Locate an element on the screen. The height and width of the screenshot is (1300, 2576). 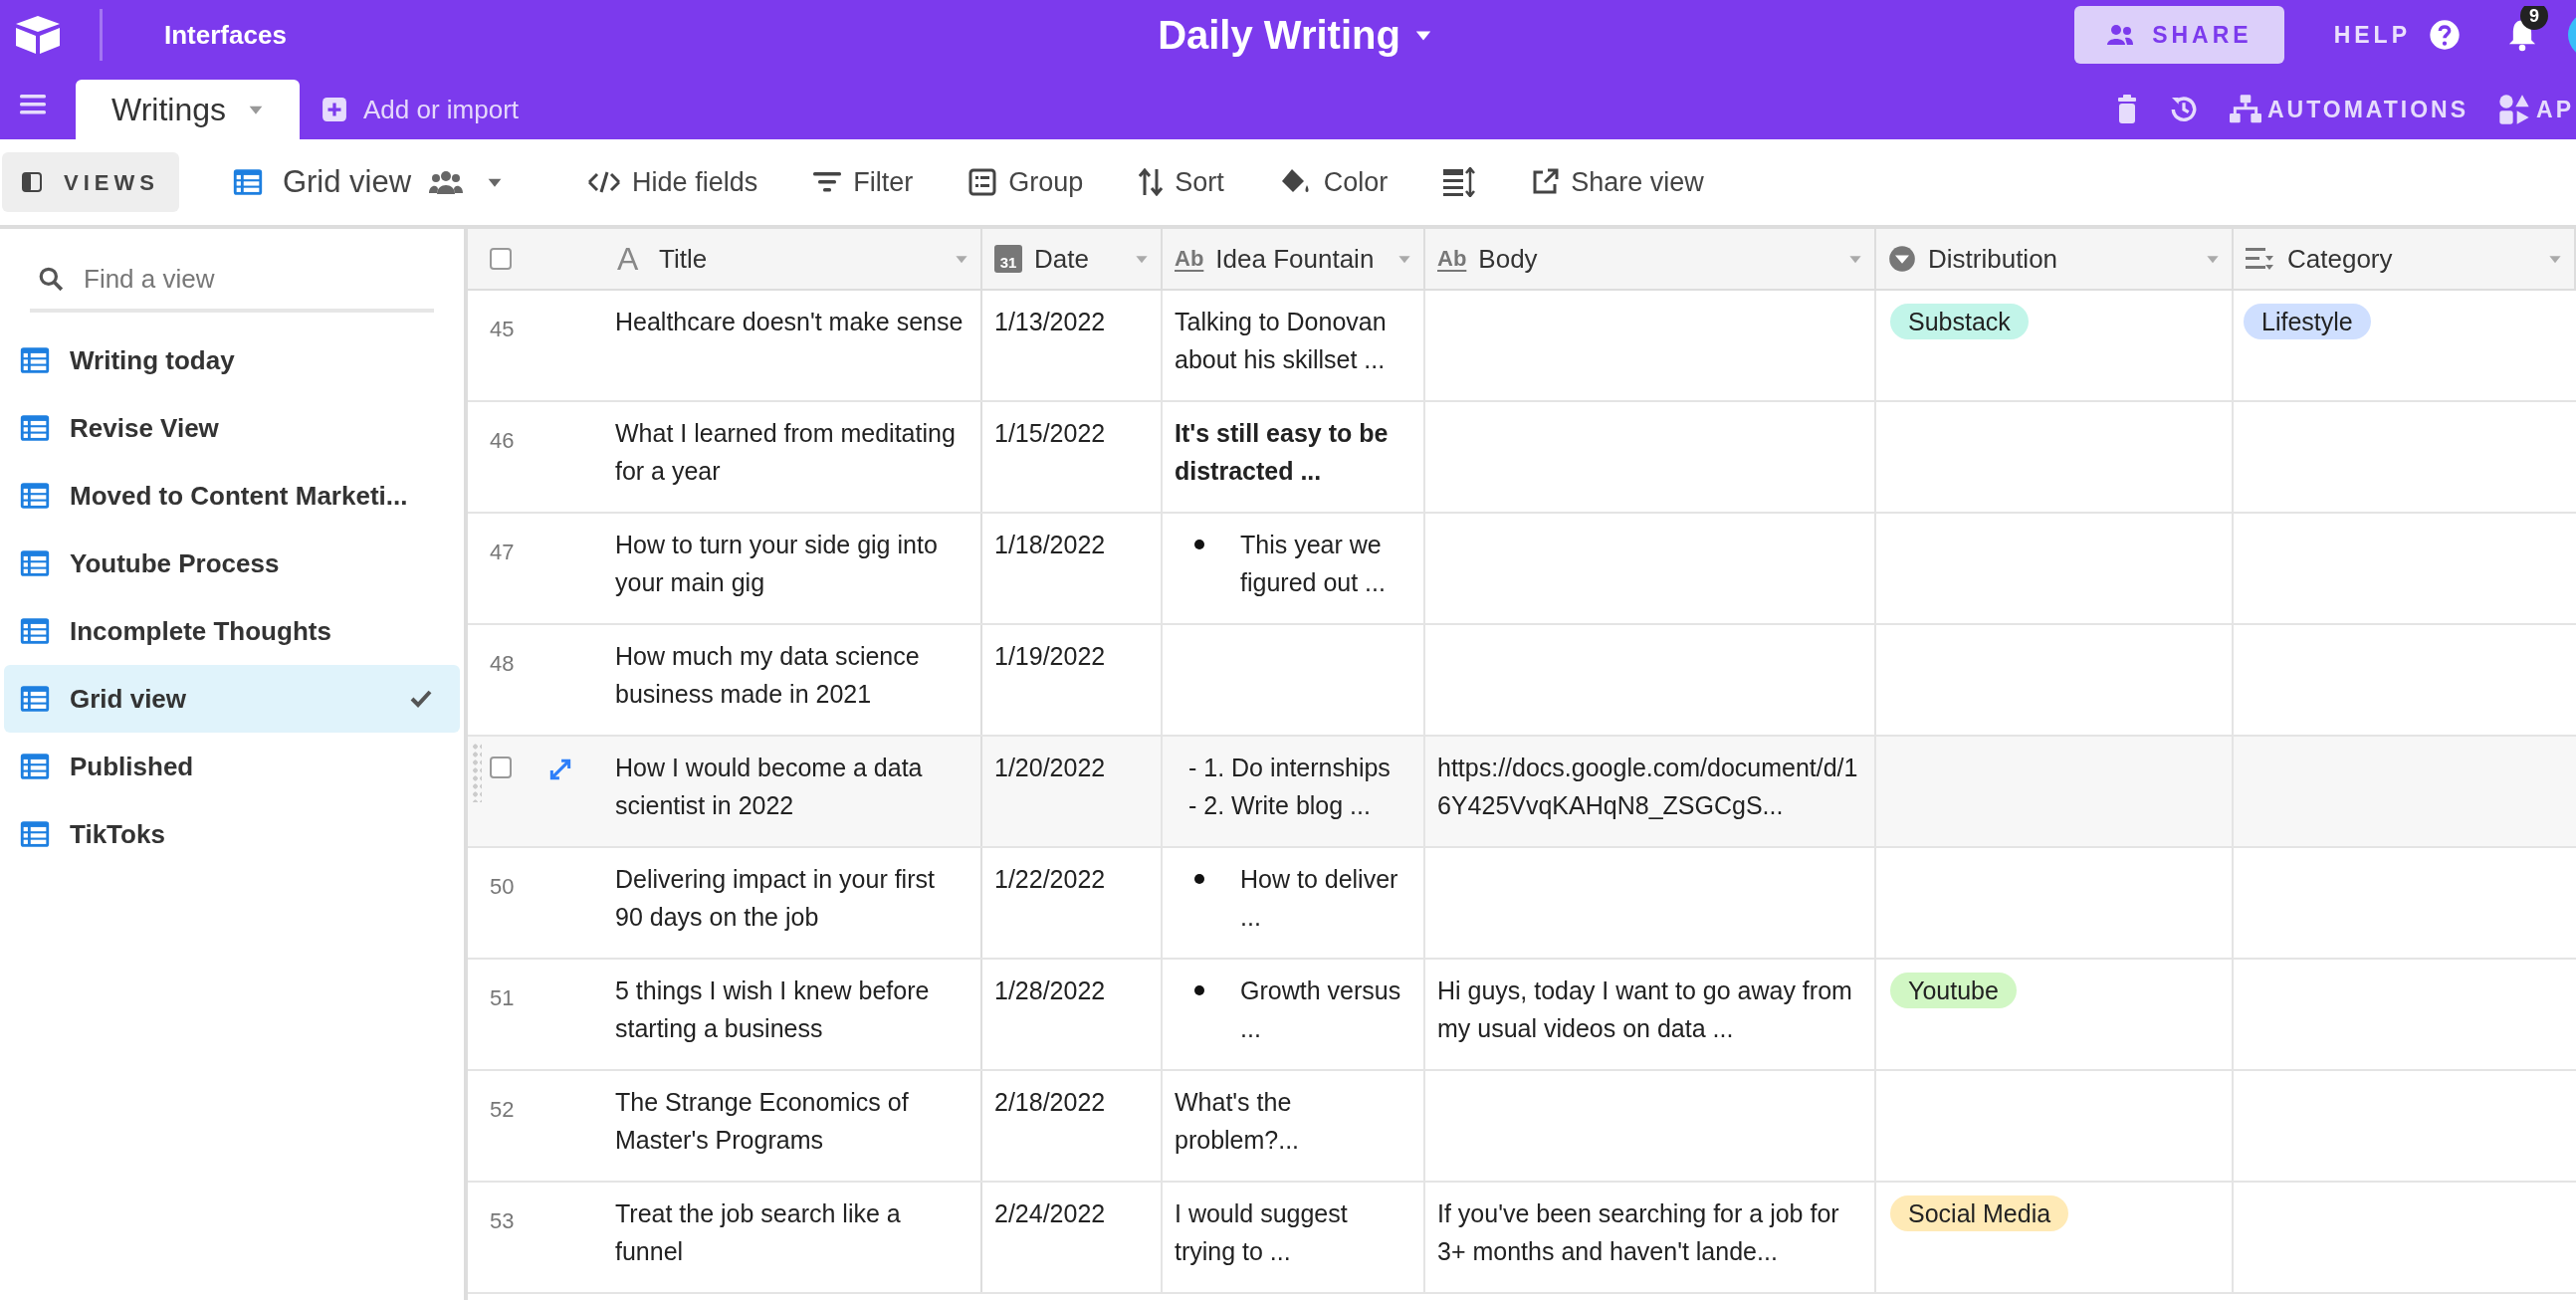
row-number: 46 is located at coordinates (502, 441).